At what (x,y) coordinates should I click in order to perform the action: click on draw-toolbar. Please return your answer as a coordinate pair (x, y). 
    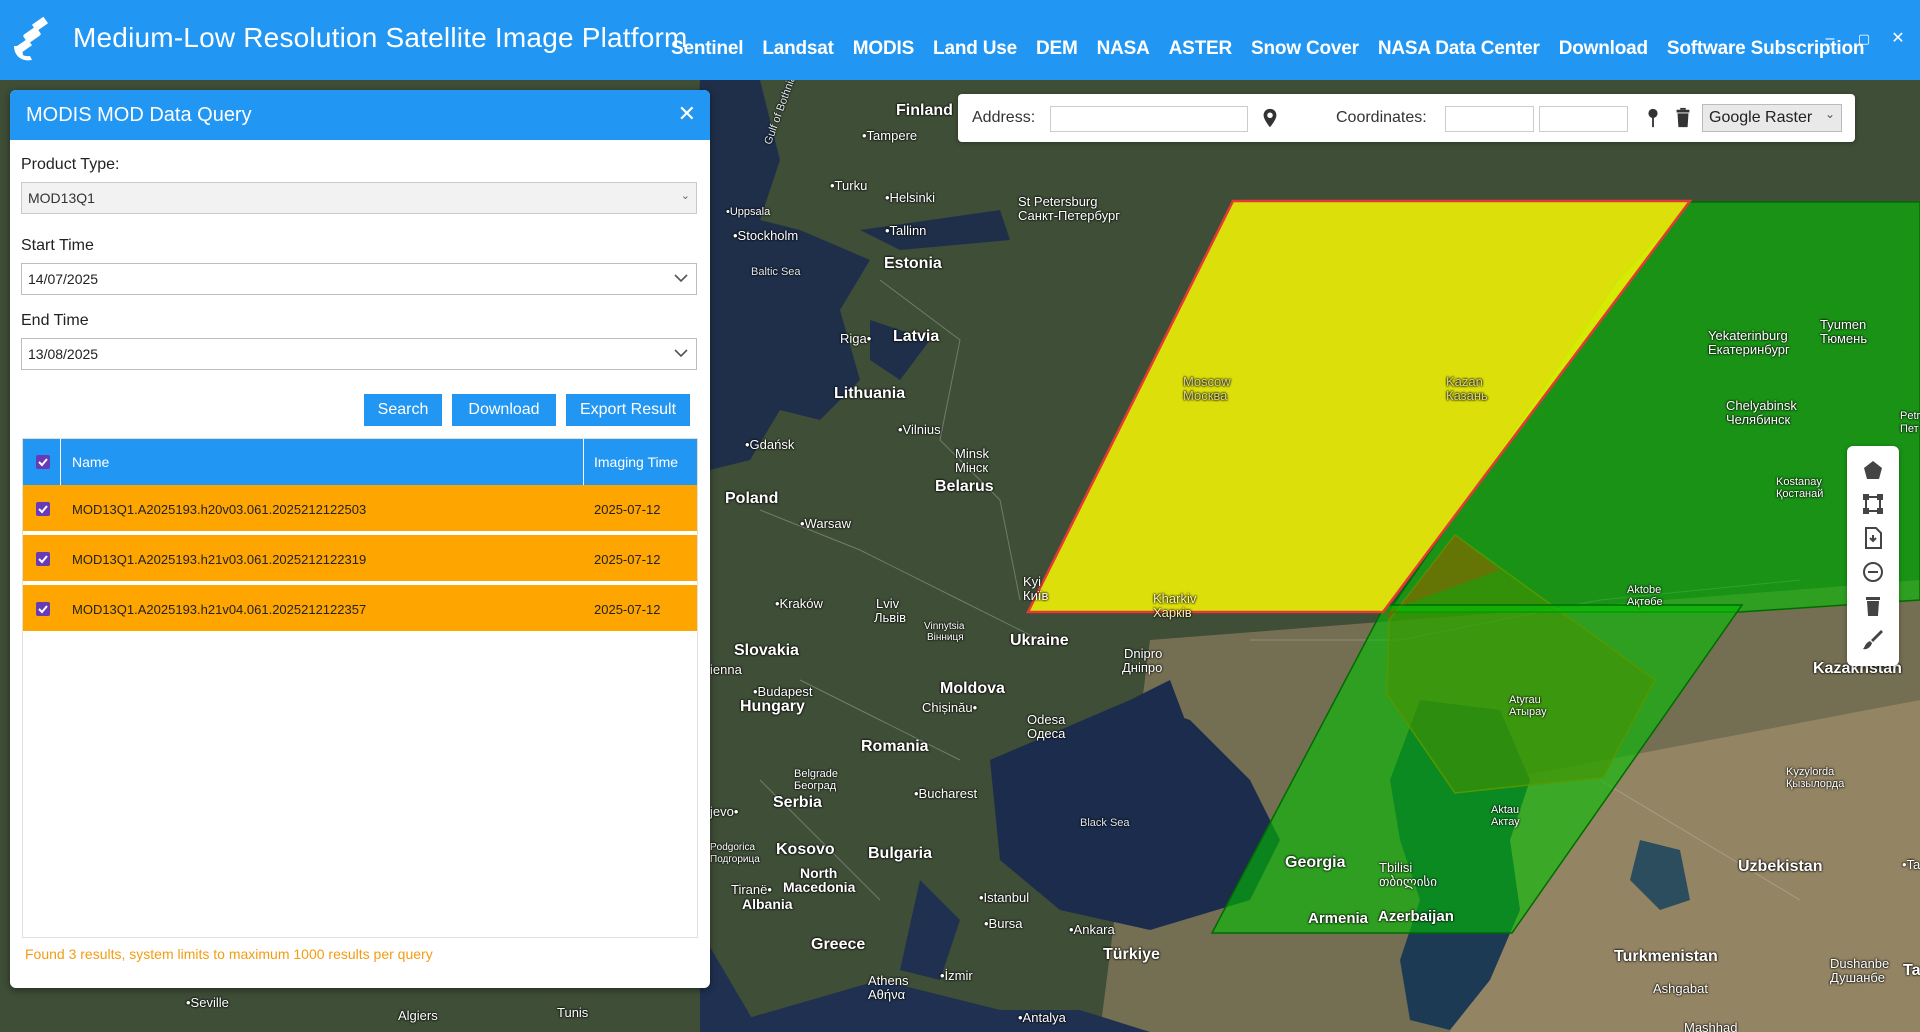
    Looking at the image, I should click on (1873, 556).